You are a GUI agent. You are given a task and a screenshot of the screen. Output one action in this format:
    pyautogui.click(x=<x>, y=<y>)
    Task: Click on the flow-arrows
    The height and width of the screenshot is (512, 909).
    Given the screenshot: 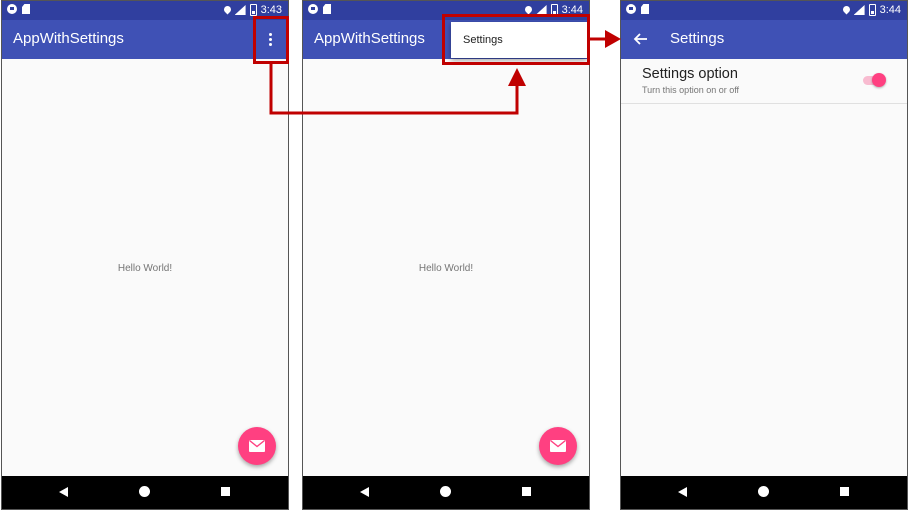 What is the action you would take?
    pyautogui.click(x=445, y=72)
    